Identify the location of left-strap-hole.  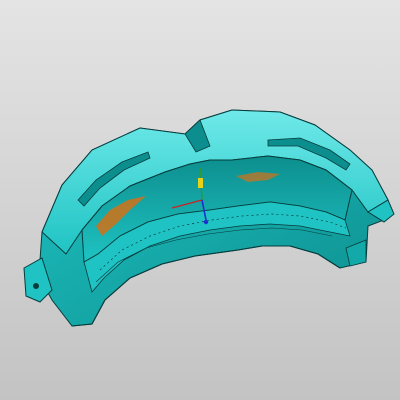
(36, 286).